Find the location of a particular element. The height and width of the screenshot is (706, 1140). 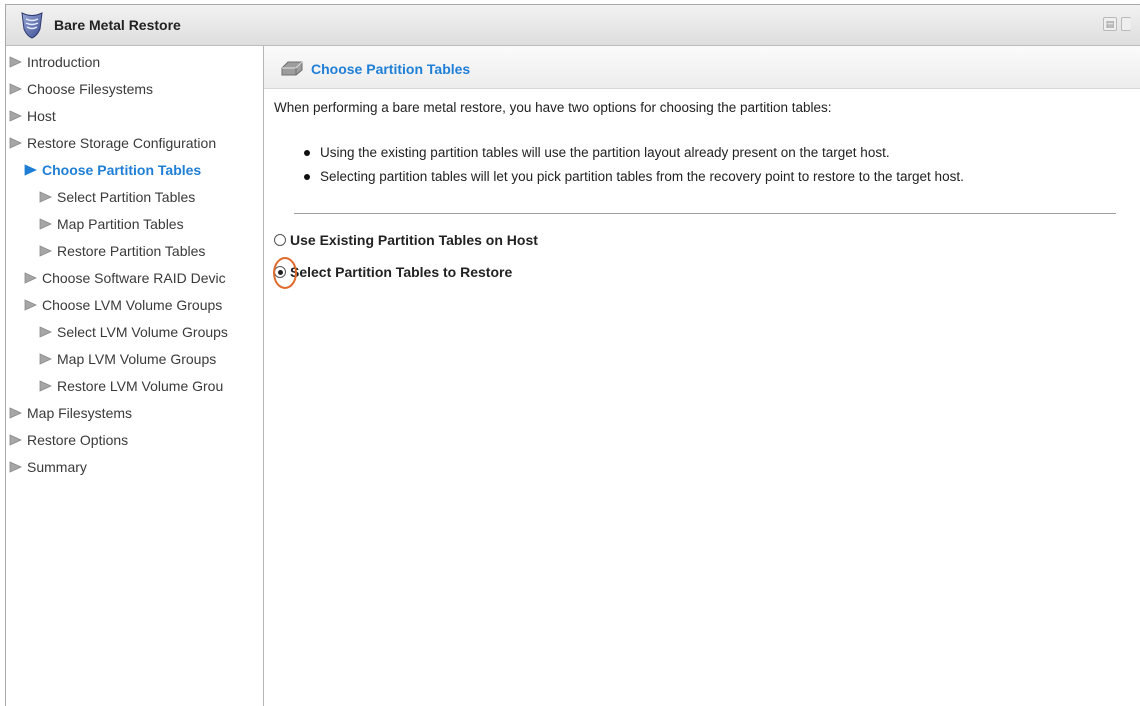

sidebar-item: Summary is located at coordinates (48, 467).